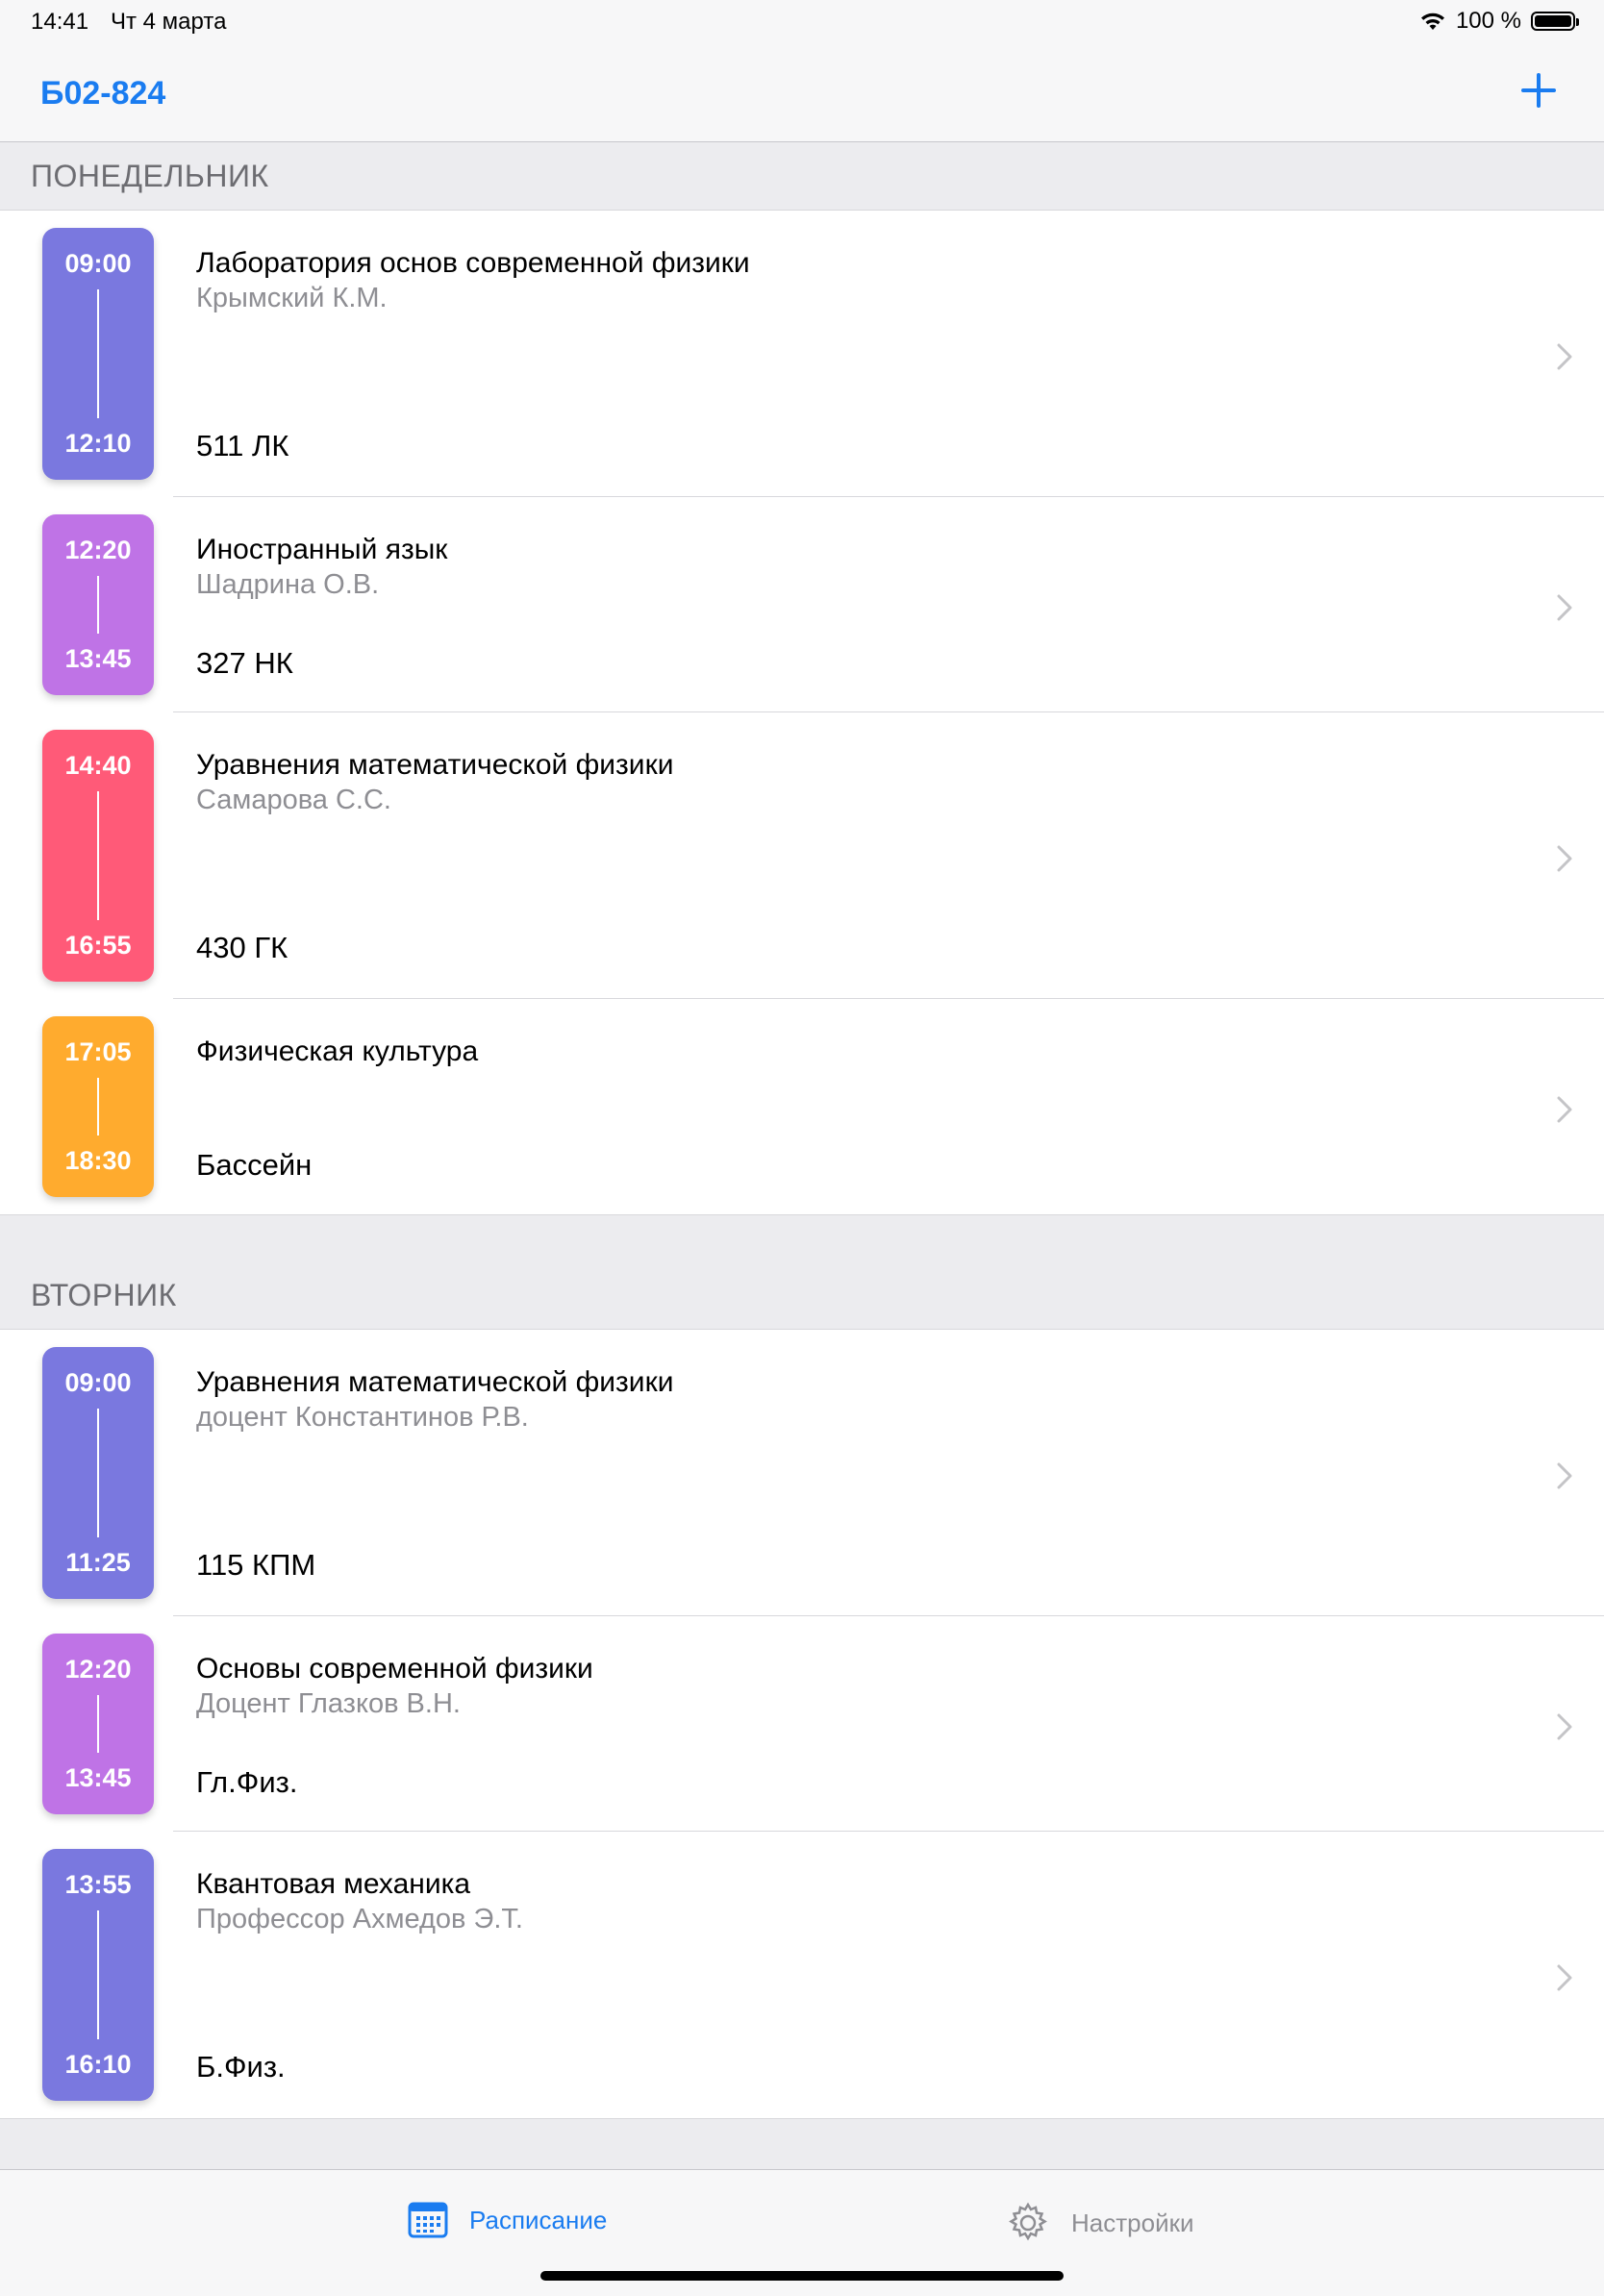  Describe the element at coordinates (802, 22) in the screenshot. I see `status-bar: 14:41 Чт 4 марта 100 %` at that location.